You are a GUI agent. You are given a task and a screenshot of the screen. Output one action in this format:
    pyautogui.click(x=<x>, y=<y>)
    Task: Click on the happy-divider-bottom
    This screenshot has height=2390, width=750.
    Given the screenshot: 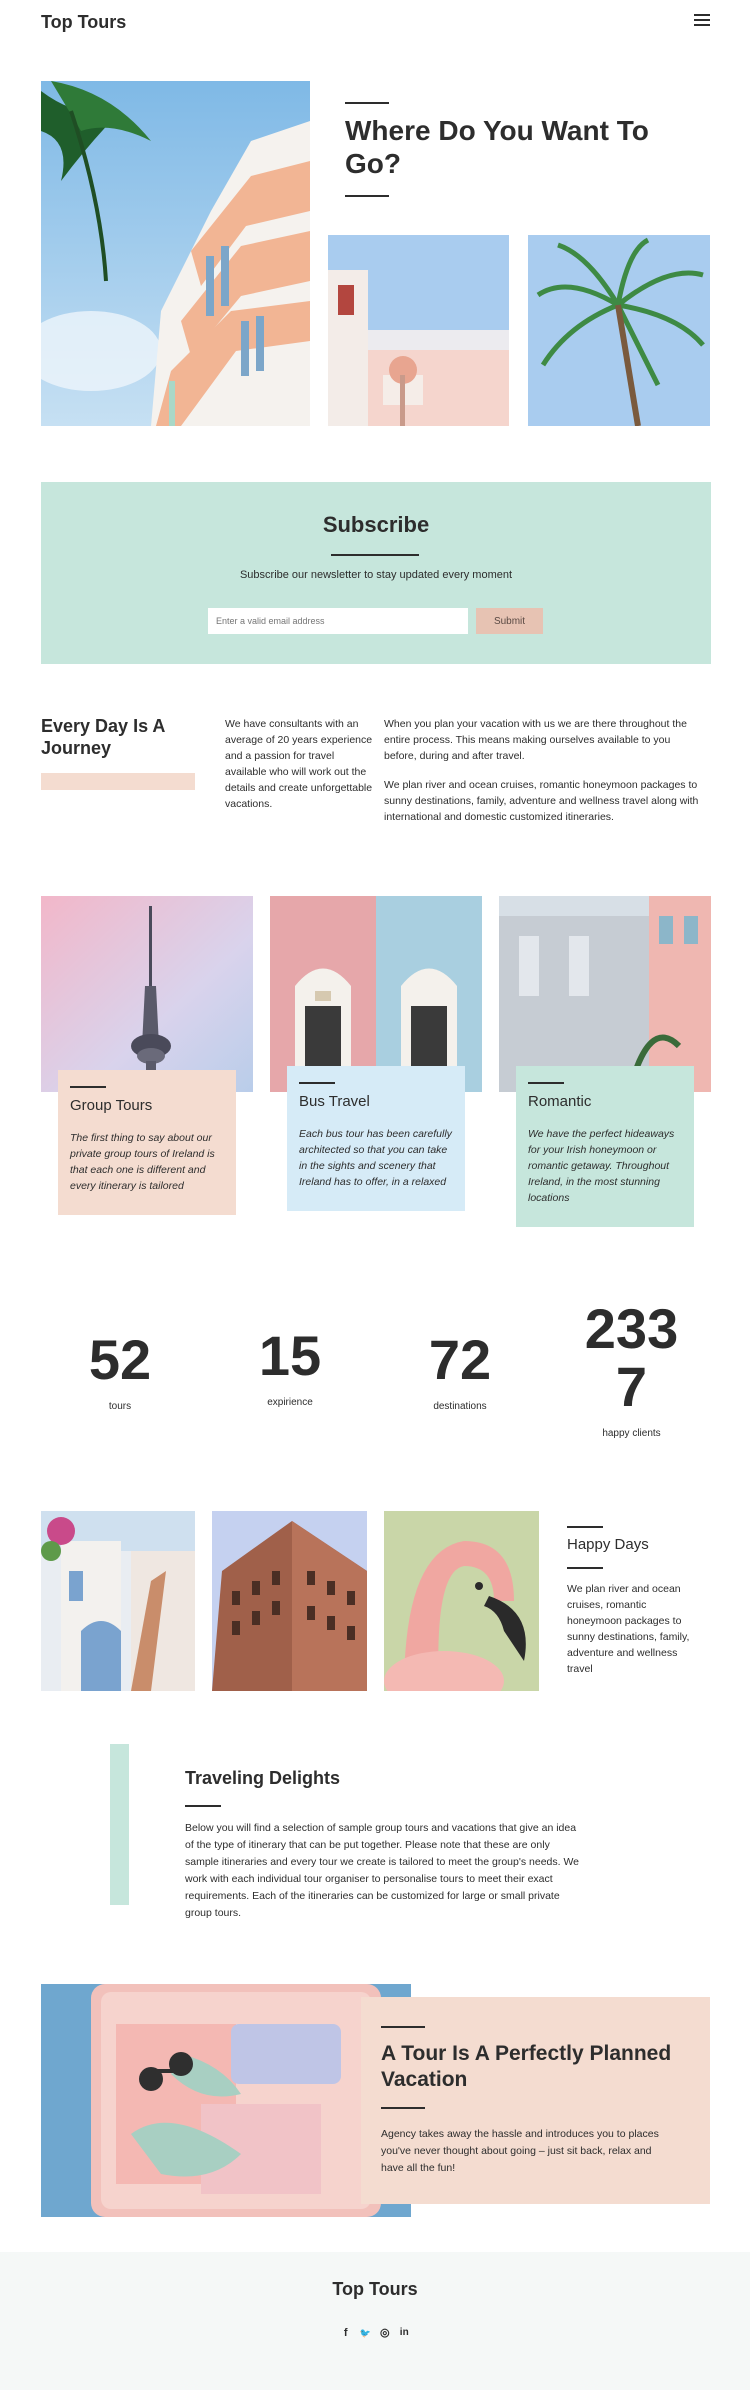 What is the action you would take?
    pyautogui.click(x=585, y=1568)
    